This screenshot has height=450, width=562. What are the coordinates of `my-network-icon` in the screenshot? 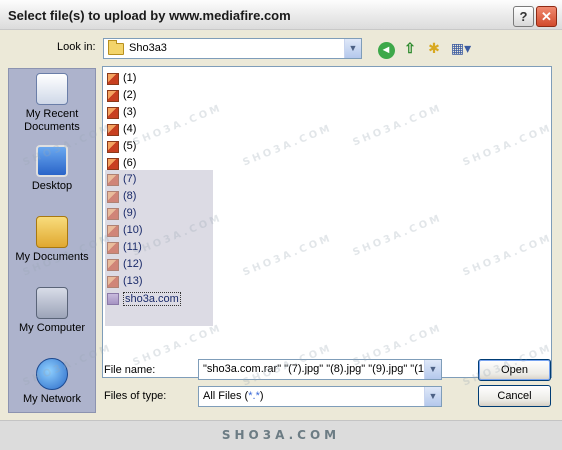 It's located at (52, 374).